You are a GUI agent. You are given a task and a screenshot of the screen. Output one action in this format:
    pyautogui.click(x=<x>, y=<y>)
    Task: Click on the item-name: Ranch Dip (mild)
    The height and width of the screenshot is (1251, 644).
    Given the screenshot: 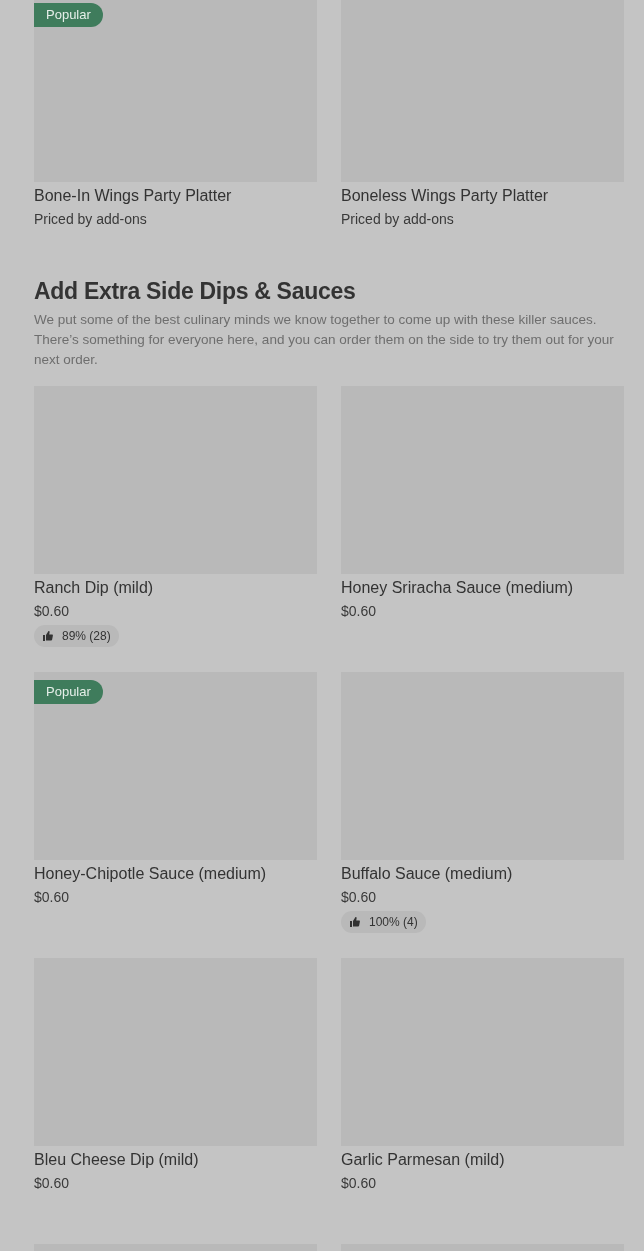 What is the action you would take?
    pyautogui.click(x=175, y=588)
    